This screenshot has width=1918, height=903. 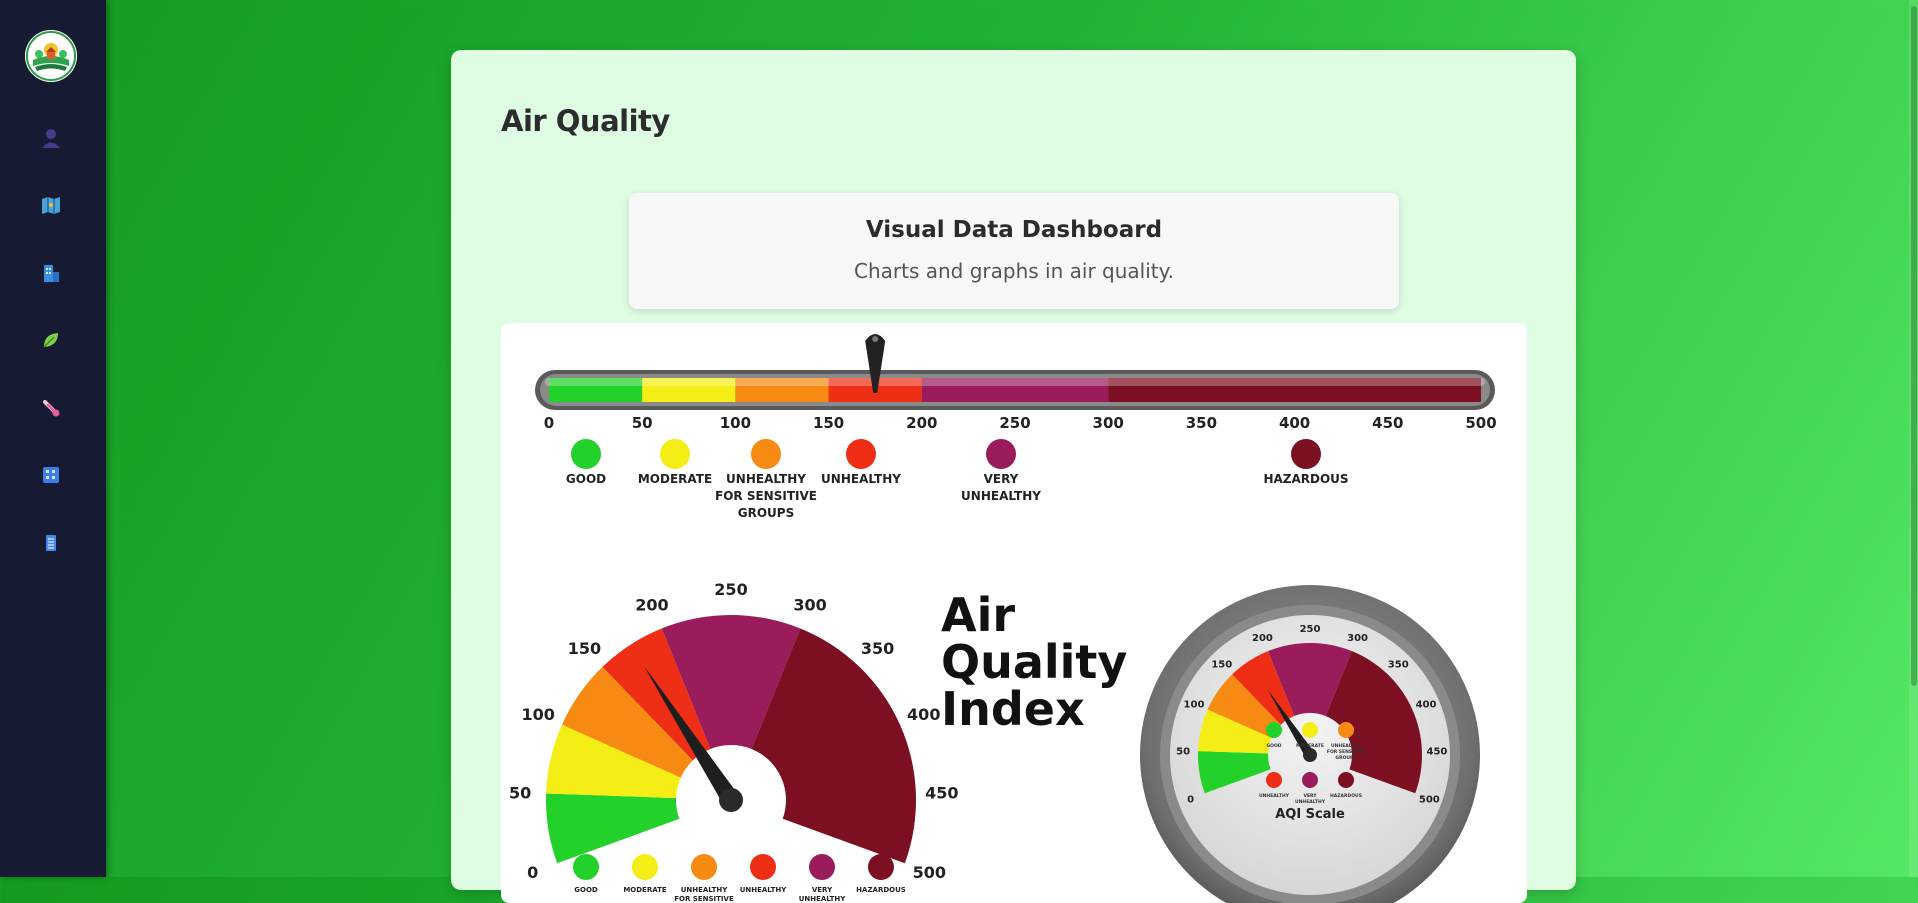 I want to click on legend-label: VERY, so click(x=1001, y=479).